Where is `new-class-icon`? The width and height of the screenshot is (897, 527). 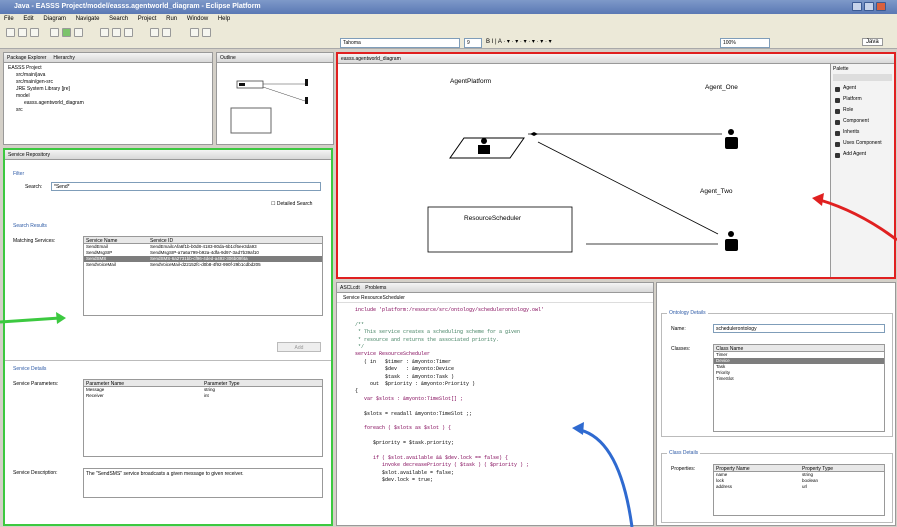
new-class-icon is located at coordinates (104, 32).